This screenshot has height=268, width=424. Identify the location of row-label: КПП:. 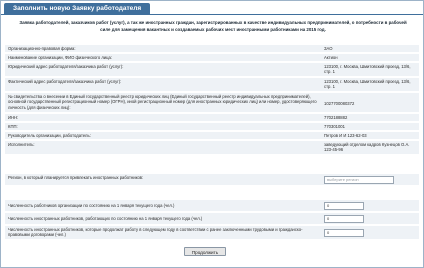
(13, 126).